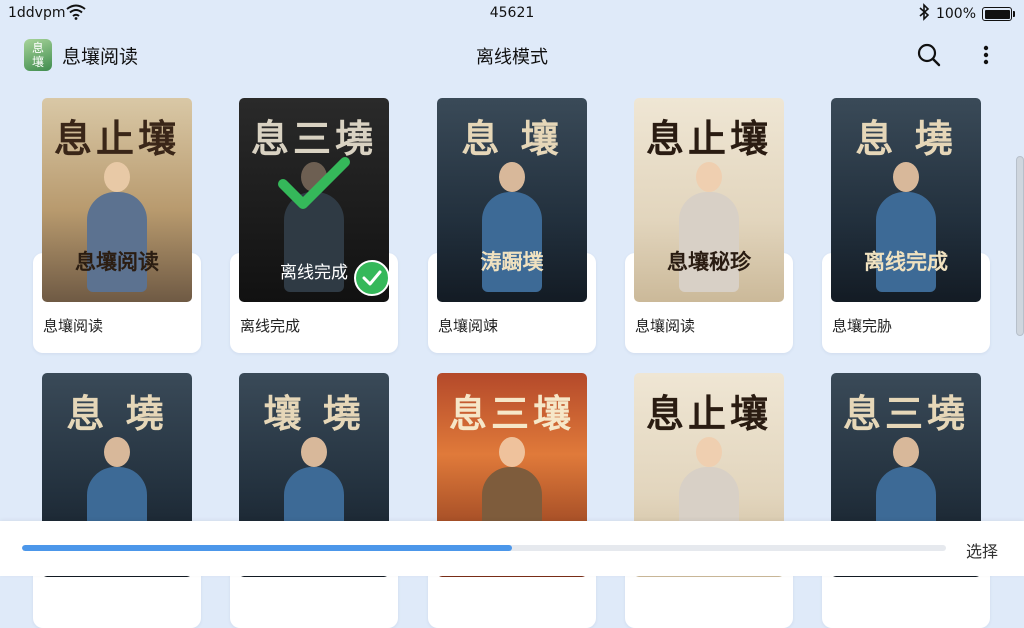 The width and height of the screenshot is (1024, 628). Describe the element at coordinates (314, 186) in the screenshot. I see `downloaded-check-icon` at that location.